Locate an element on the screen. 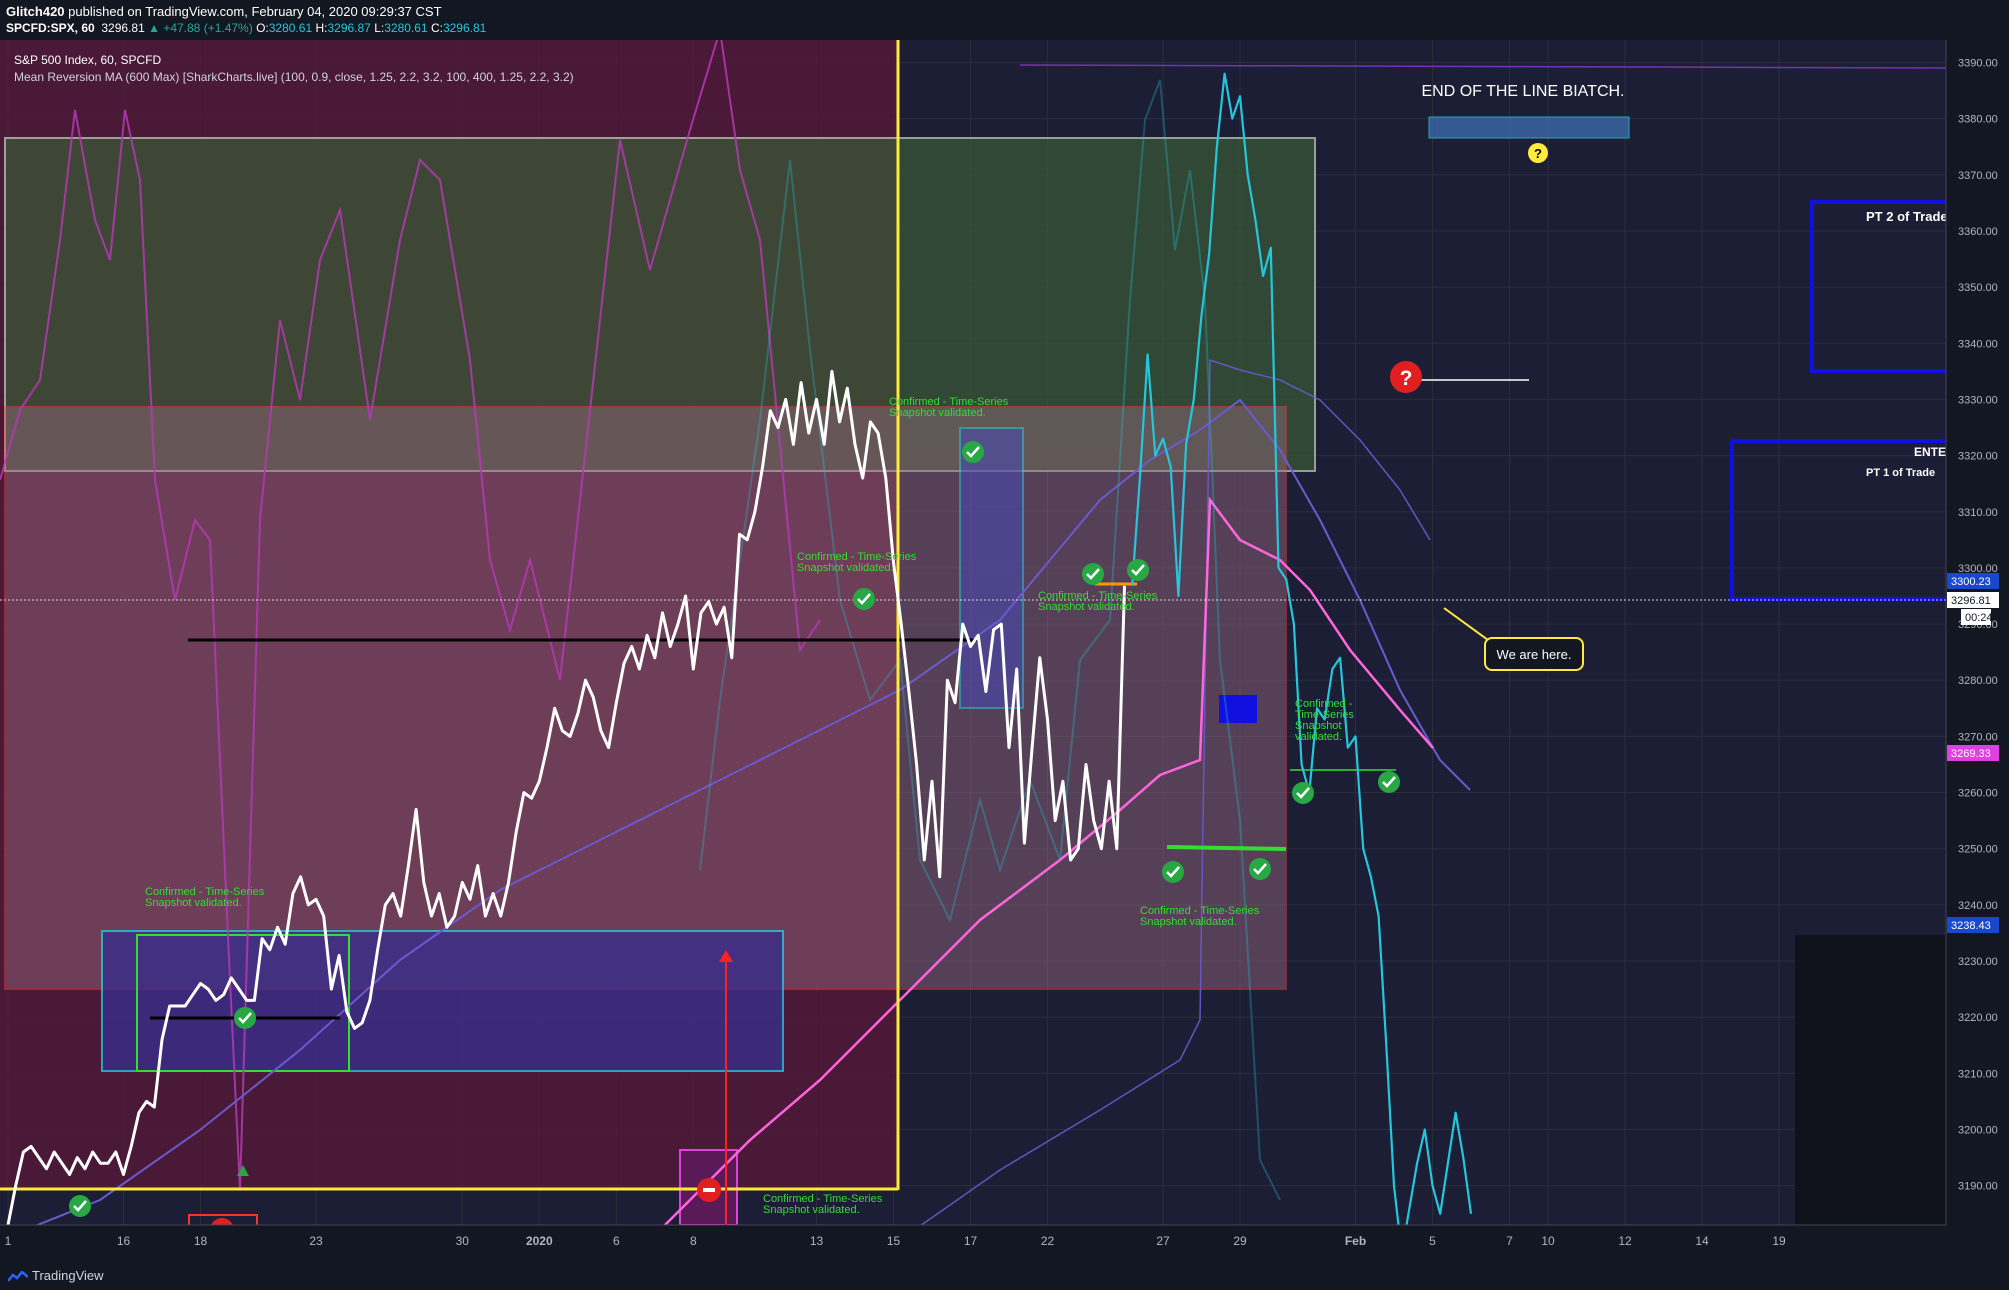 The image size is (2009, 1290). x-tick-label: 8 is located at coordinates (693, 1241).